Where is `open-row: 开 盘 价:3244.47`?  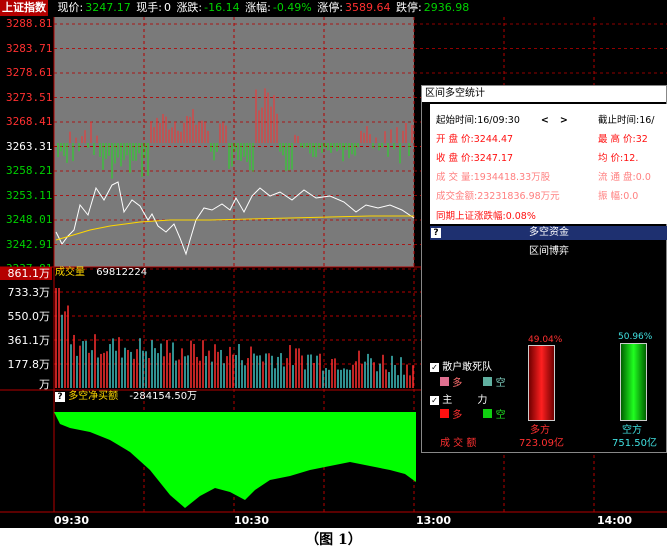 open-row: 开 盘 价:3244.47 is located at coordinates (474, 138).